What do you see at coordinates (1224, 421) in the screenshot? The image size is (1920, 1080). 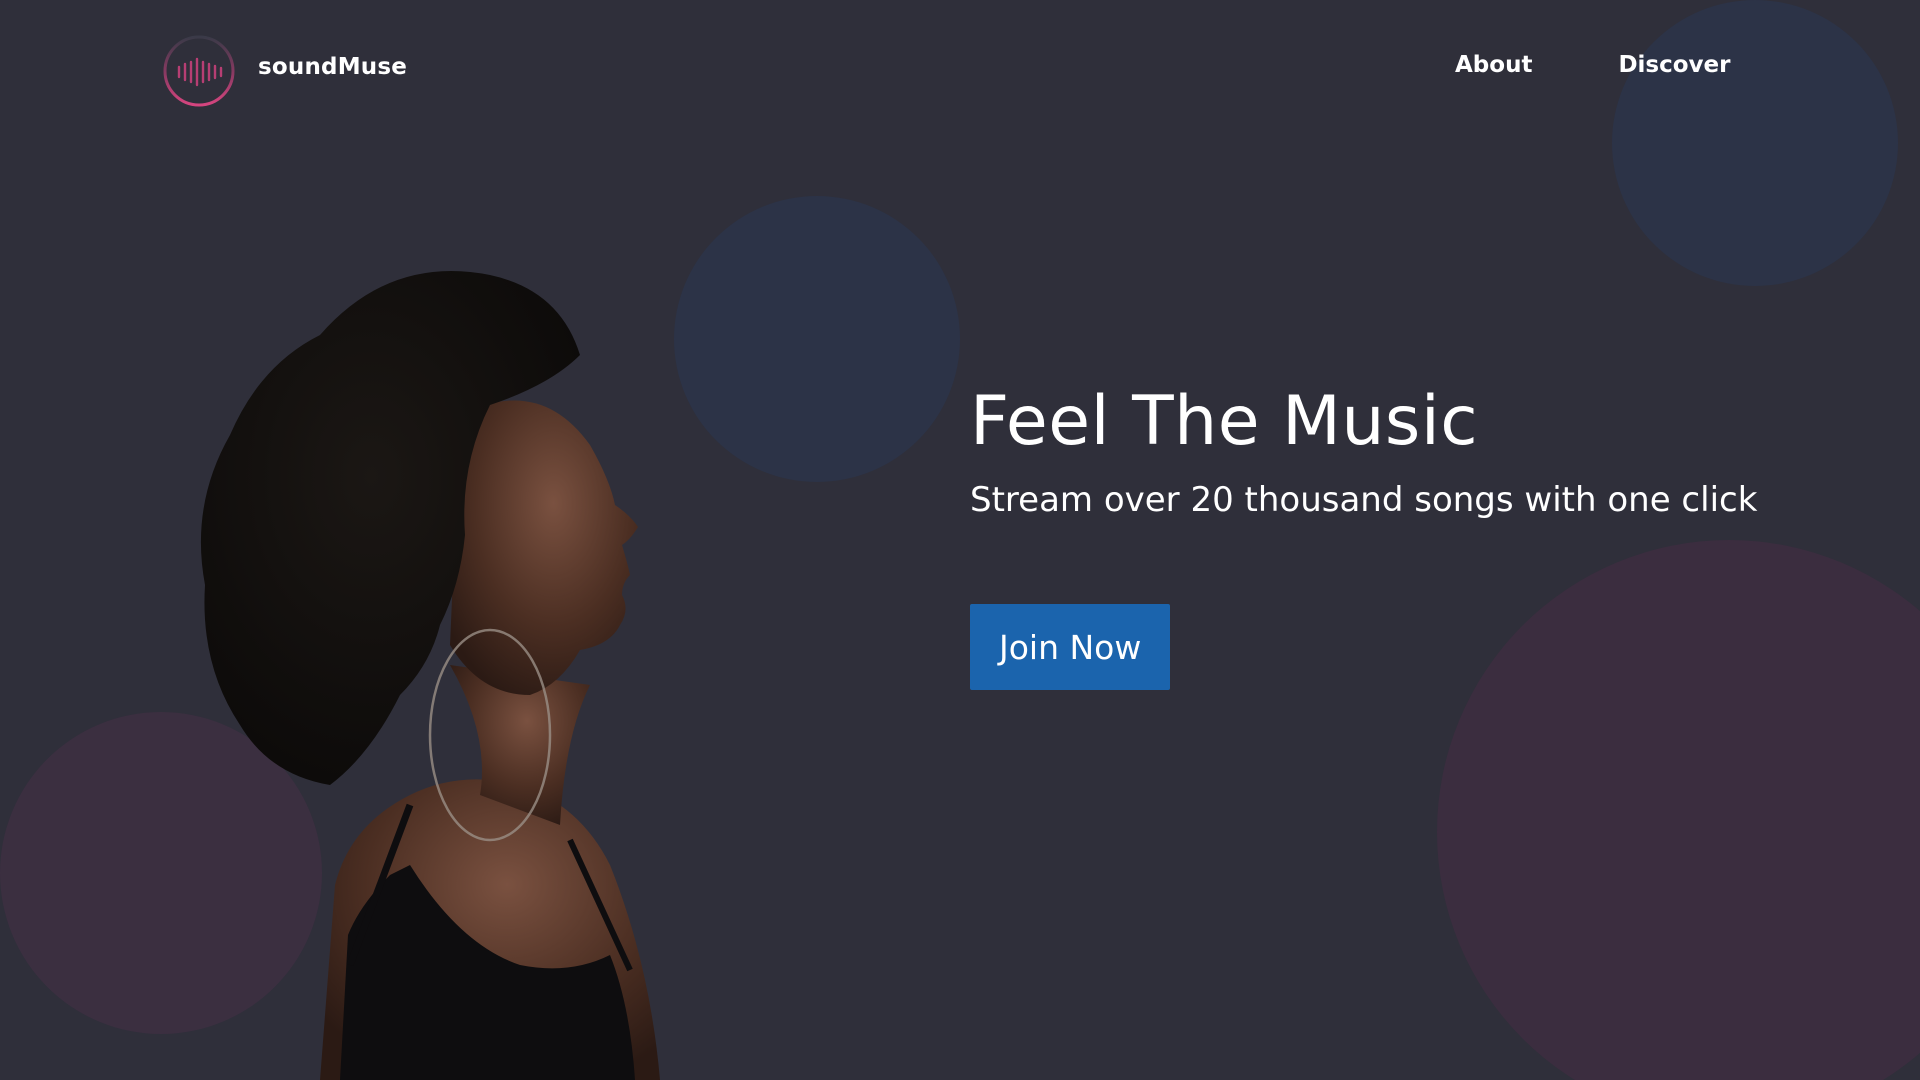 I see `hero-title: Feel The Music` at bounding box center [1224, 421].